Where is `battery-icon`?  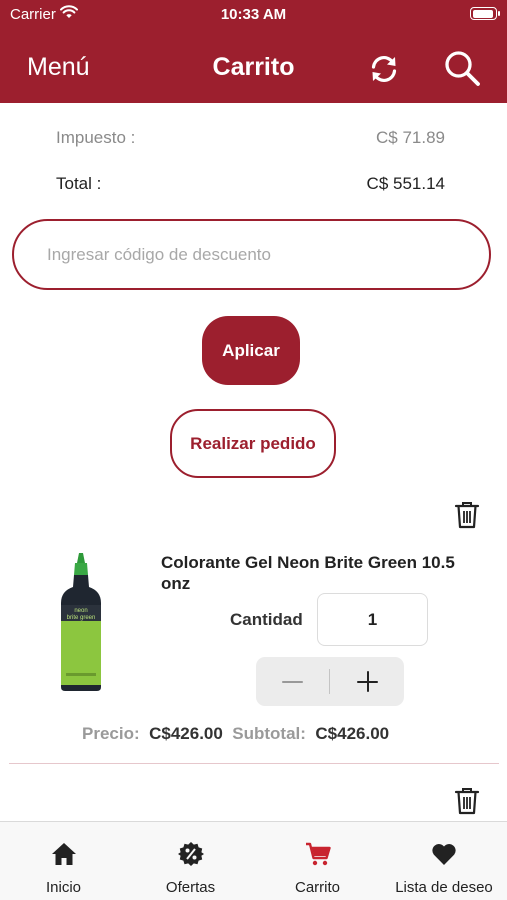 battery-icon is located at coordinates (485, 13).